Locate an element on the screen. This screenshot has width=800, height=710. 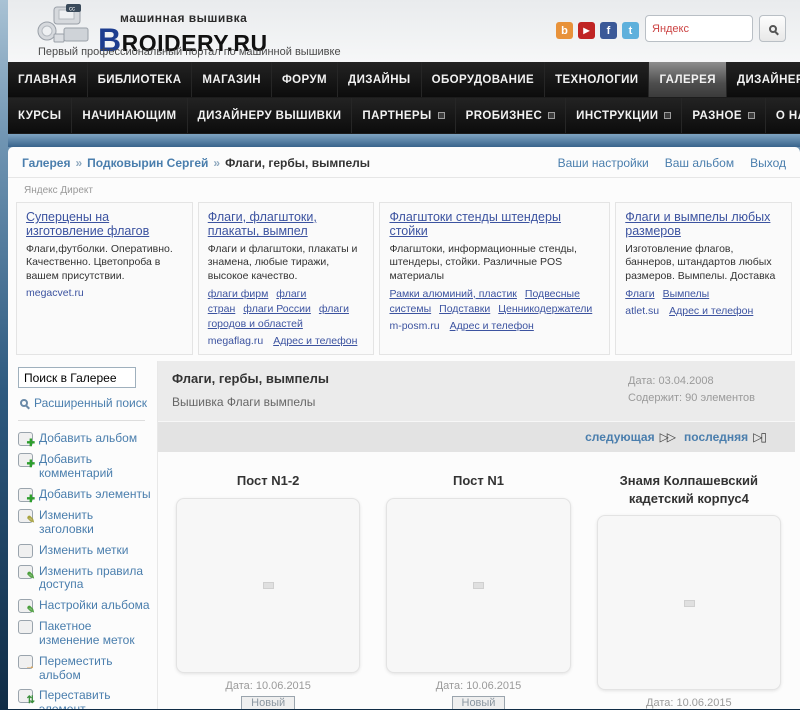
nav-instruktsii: ИНСТРУКЦИИ is located at coordinates (624, 115).